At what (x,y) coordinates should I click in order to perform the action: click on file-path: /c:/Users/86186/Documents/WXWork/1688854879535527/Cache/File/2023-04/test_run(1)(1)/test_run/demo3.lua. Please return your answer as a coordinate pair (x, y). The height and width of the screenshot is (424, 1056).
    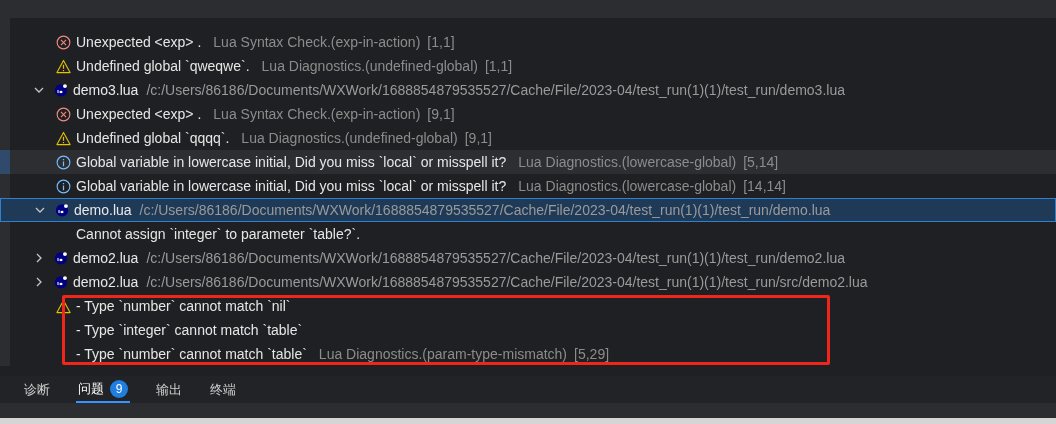
    Looking at the image, I should click on (495, 90).